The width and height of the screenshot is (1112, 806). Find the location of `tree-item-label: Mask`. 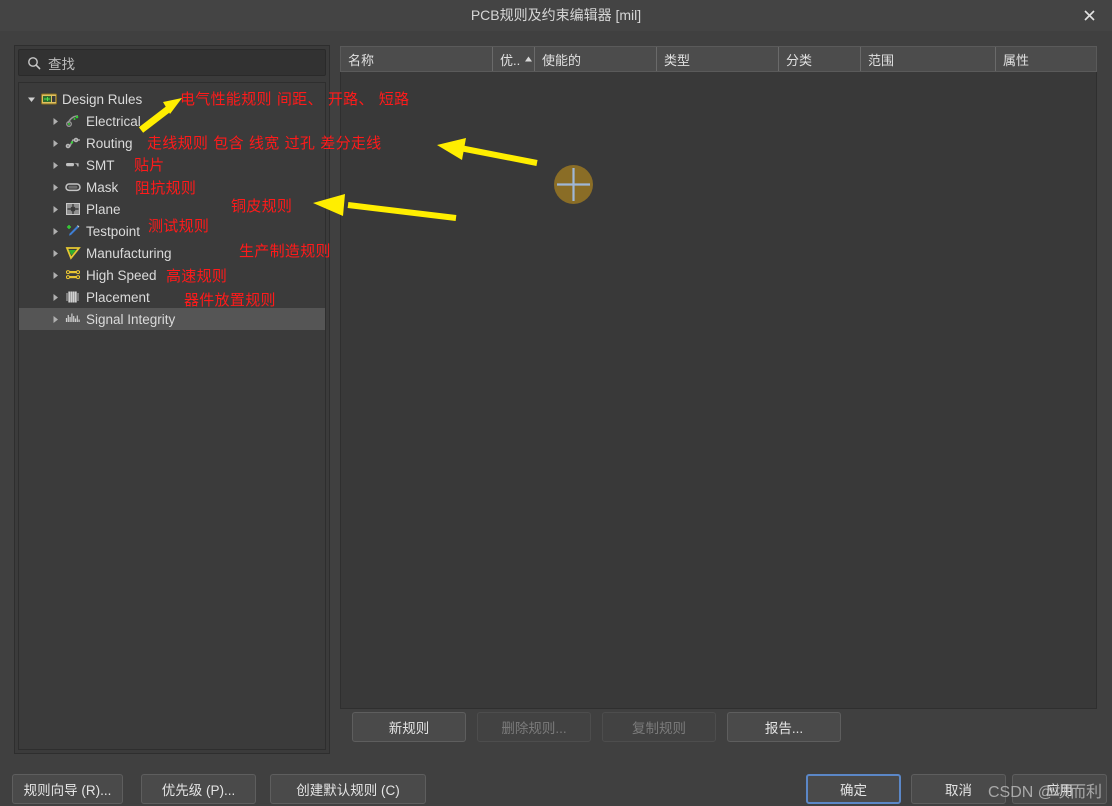

tree-item-label: Mask is located at coordinates (102, 187).